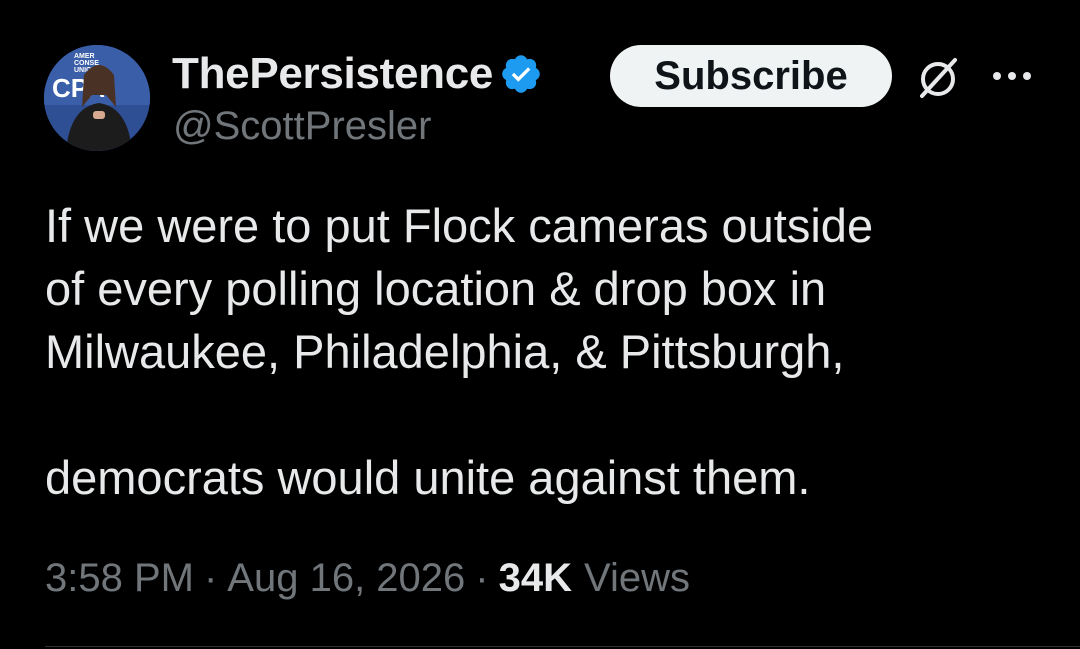 This screenshot has height=649, width=1080. I want to click on subscribe-button: Subscribe, so click(751, 76).